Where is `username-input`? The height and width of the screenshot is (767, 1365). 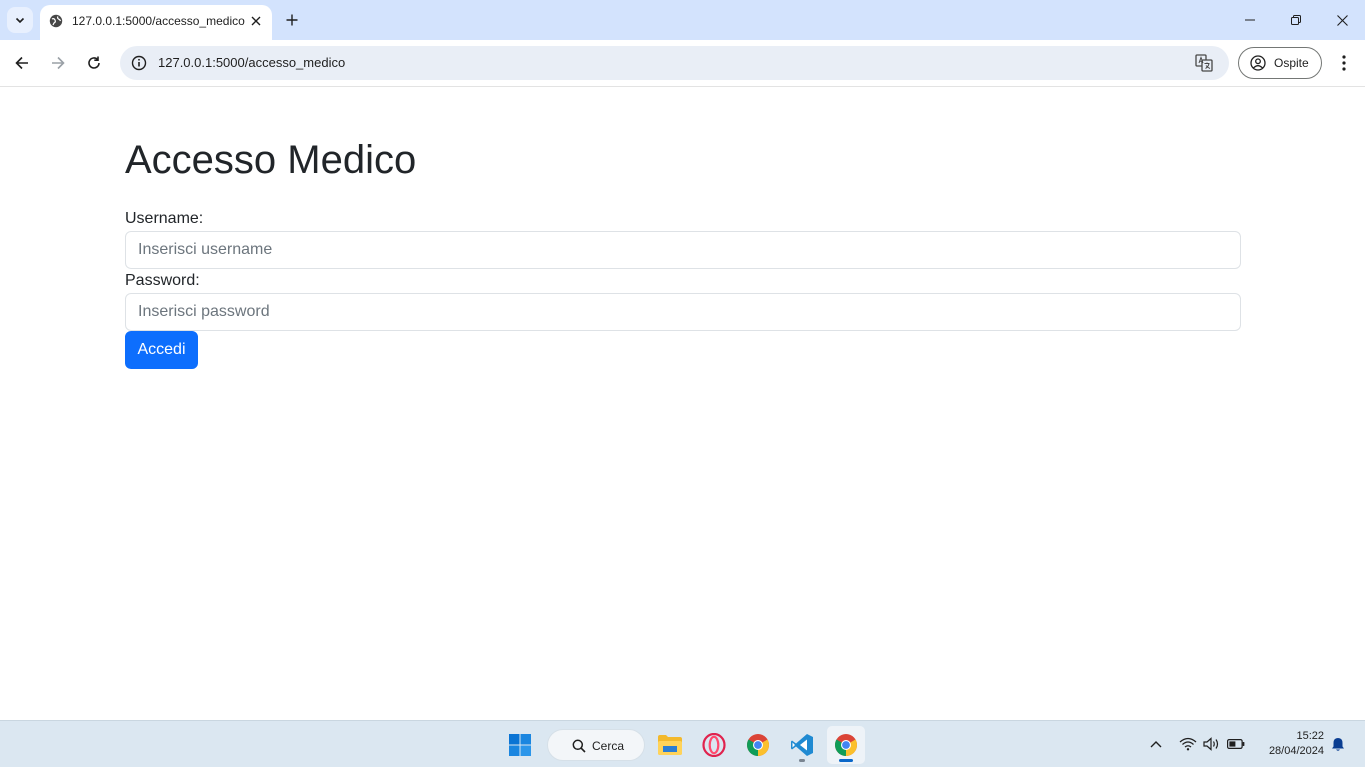 username-input is located at coordinates (683, 250).